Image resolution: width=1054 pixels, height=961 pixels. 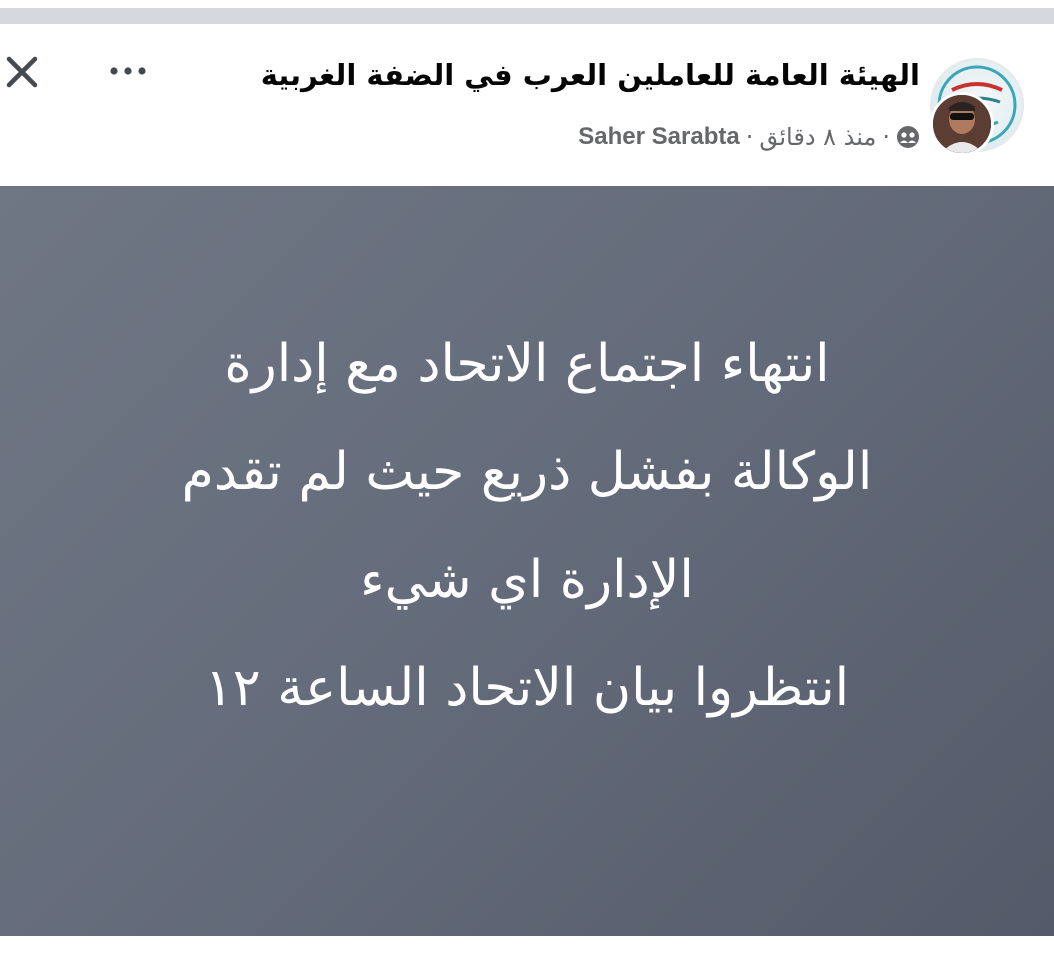 What do you see at coordinates (527, 472) in the screenshot?
I see `post-line: الوكالة بفشل ذريع حيث لم تقدم` at bounding box center [527, 472].